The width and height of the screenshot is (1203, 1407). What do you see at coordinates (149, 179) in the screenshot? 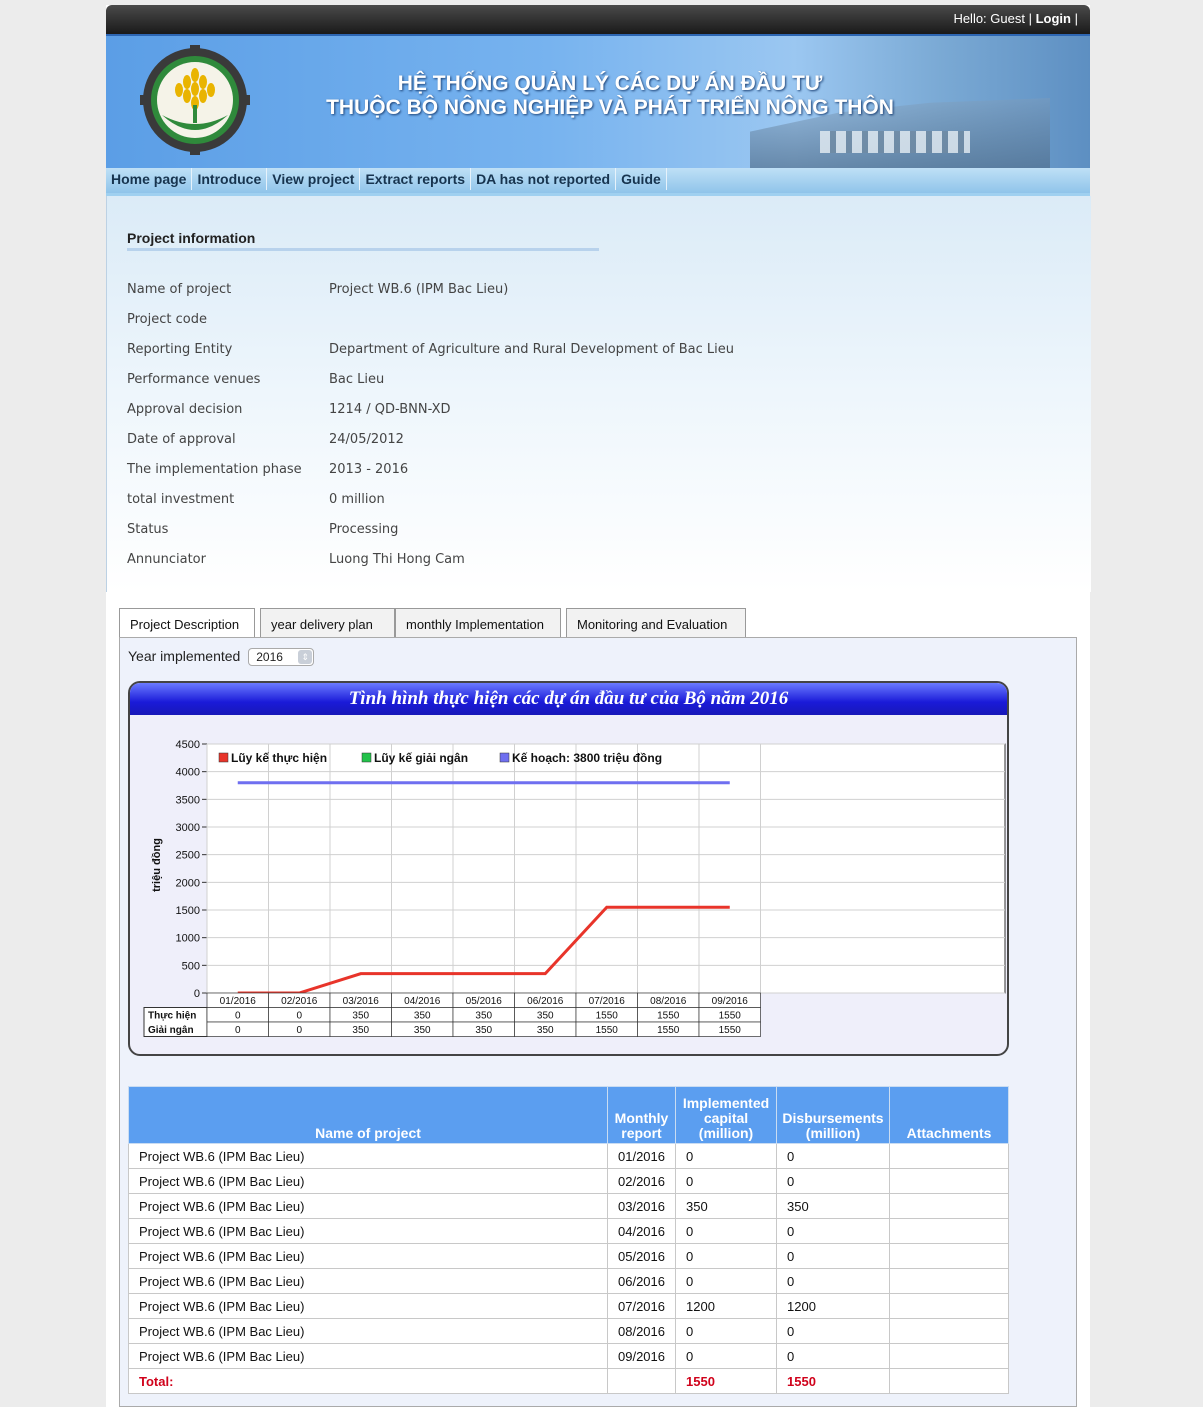
I see `nav-home-page: Home page` at bounding box center [149, 179].